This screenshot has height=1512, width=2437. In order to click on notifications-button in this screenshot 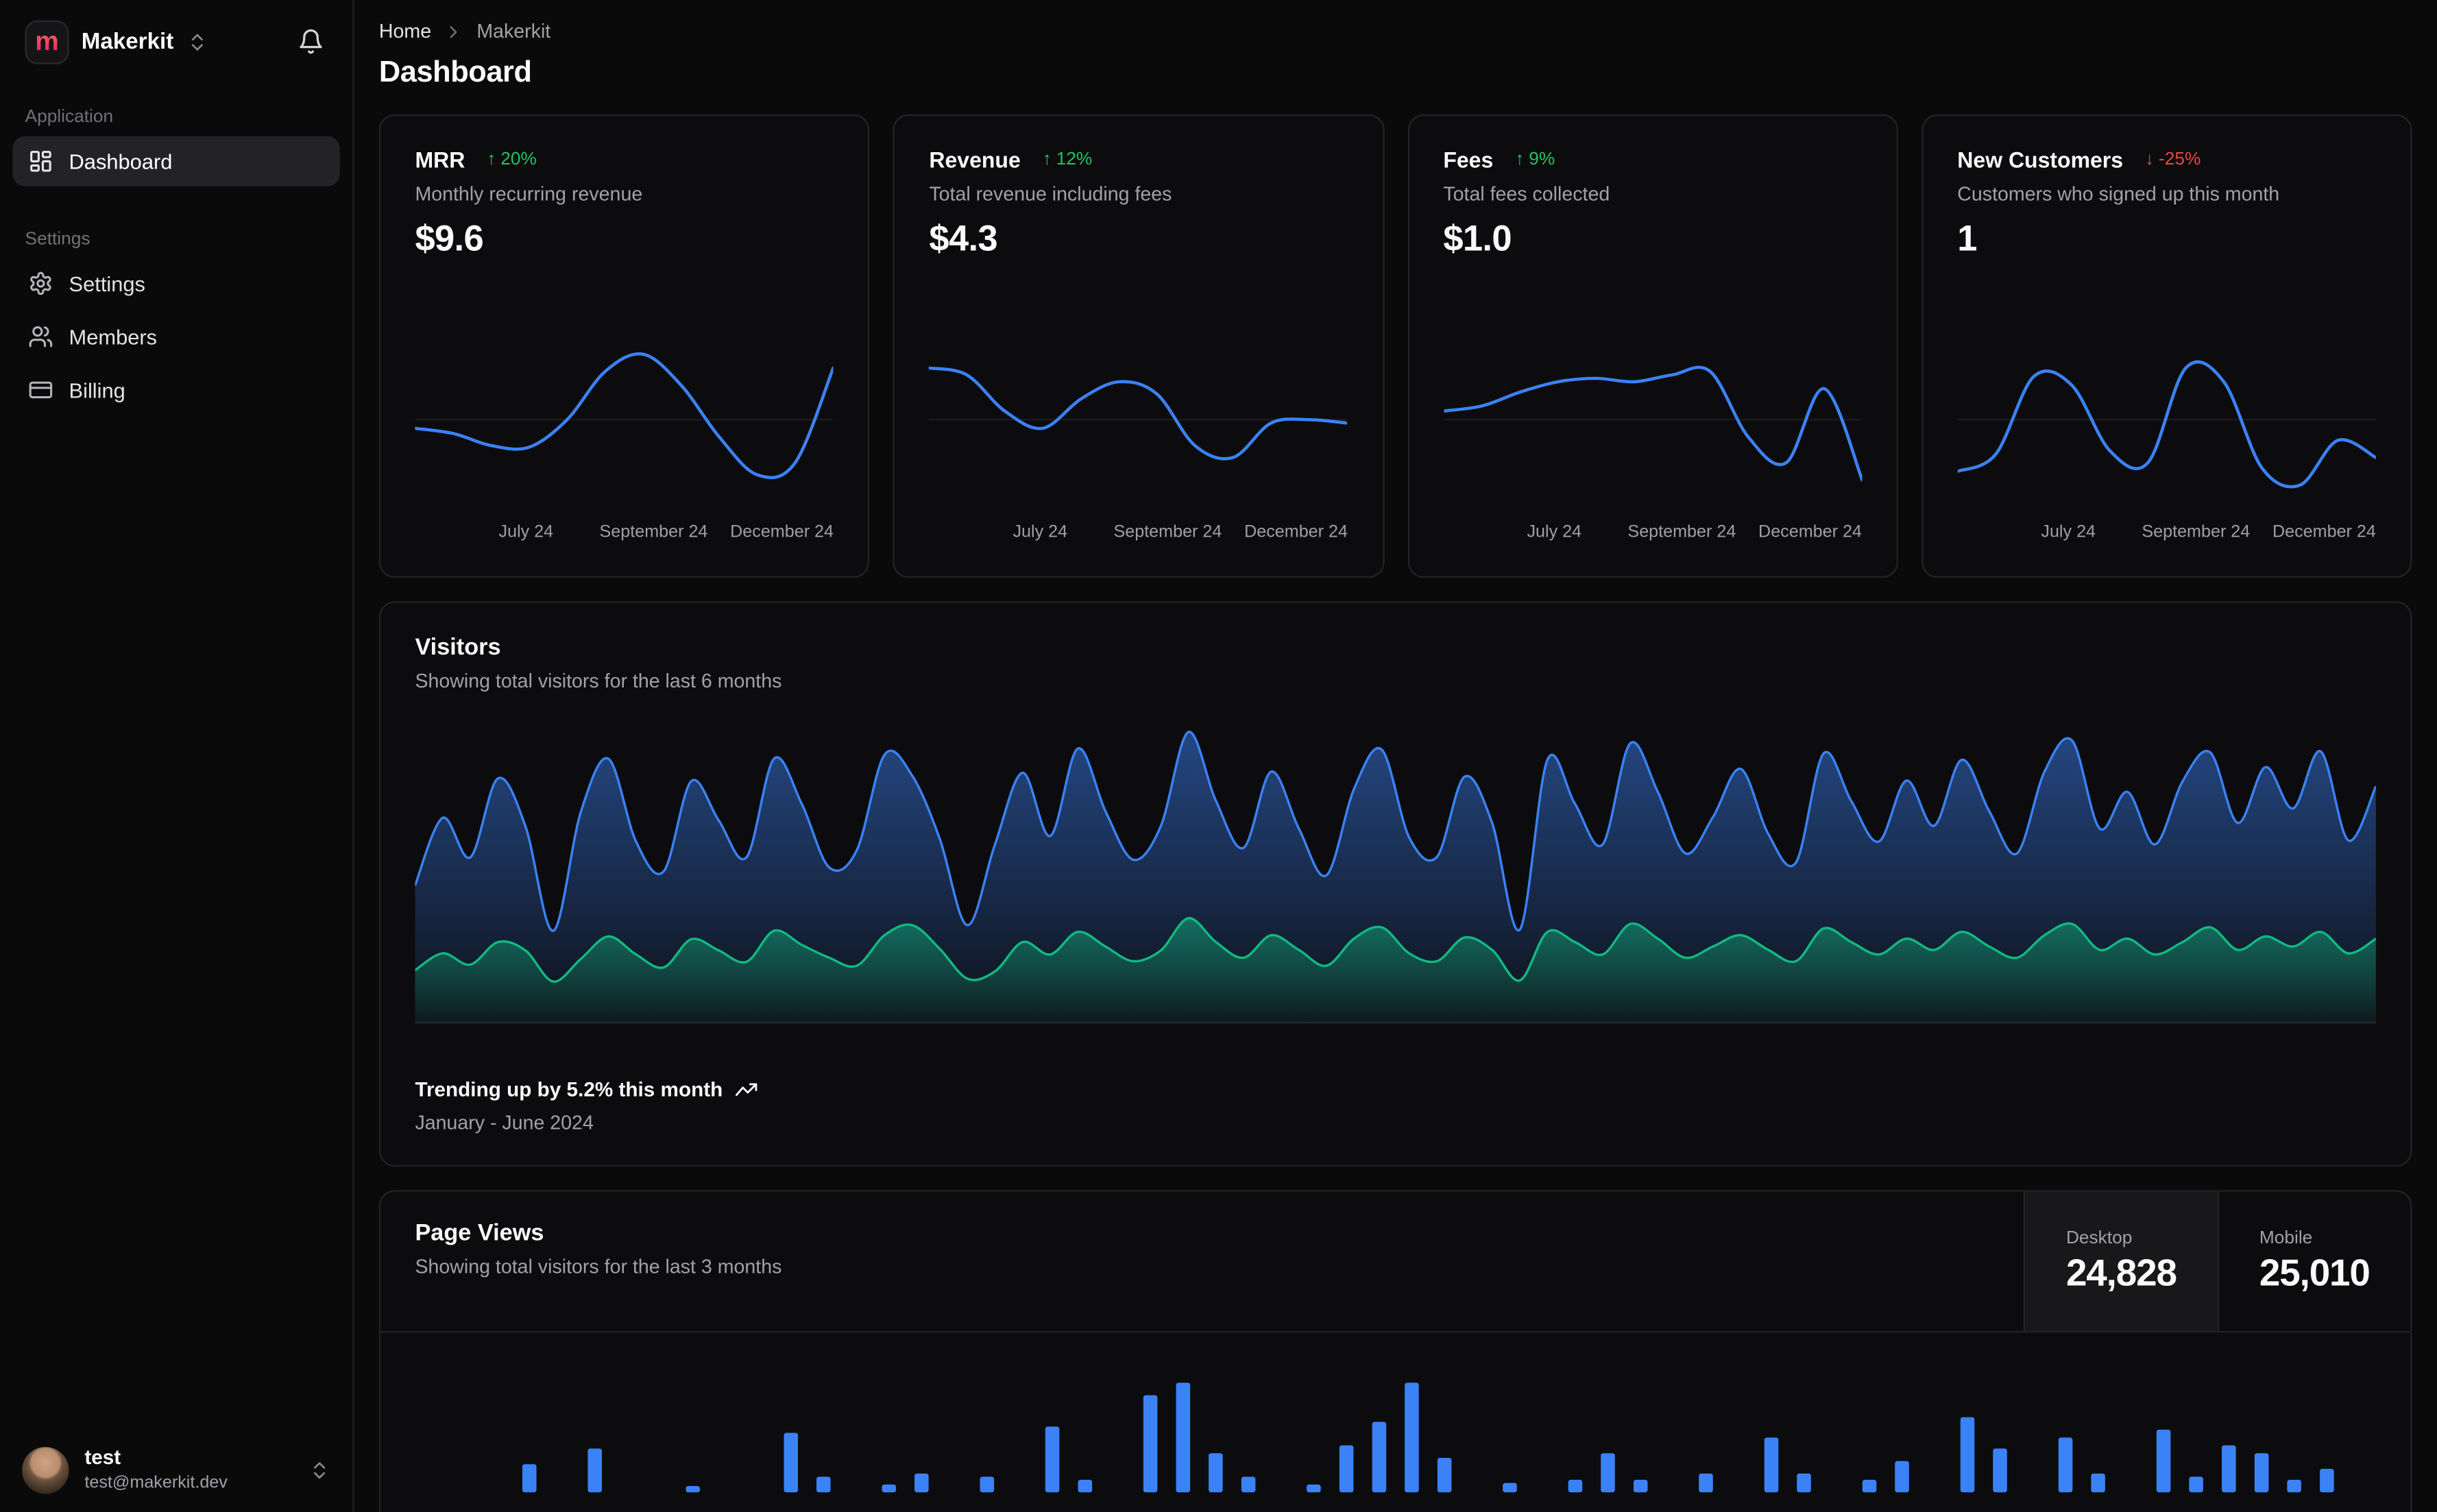, I will do `click(310, 41)`.